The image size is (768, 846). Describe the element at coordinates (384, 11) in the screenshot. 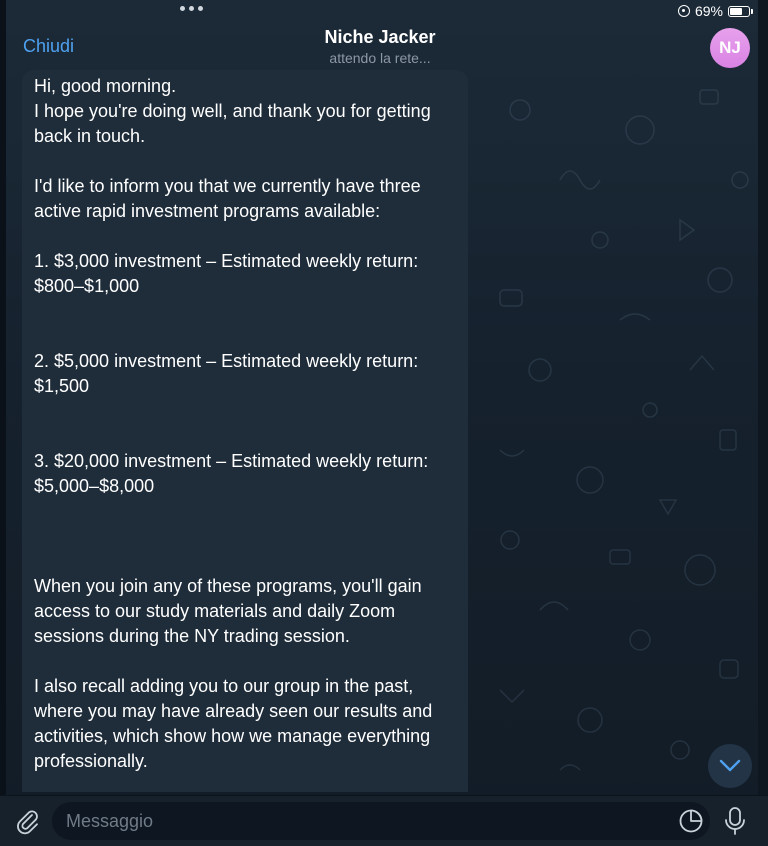

I see `status-bar: 69%` at that location.